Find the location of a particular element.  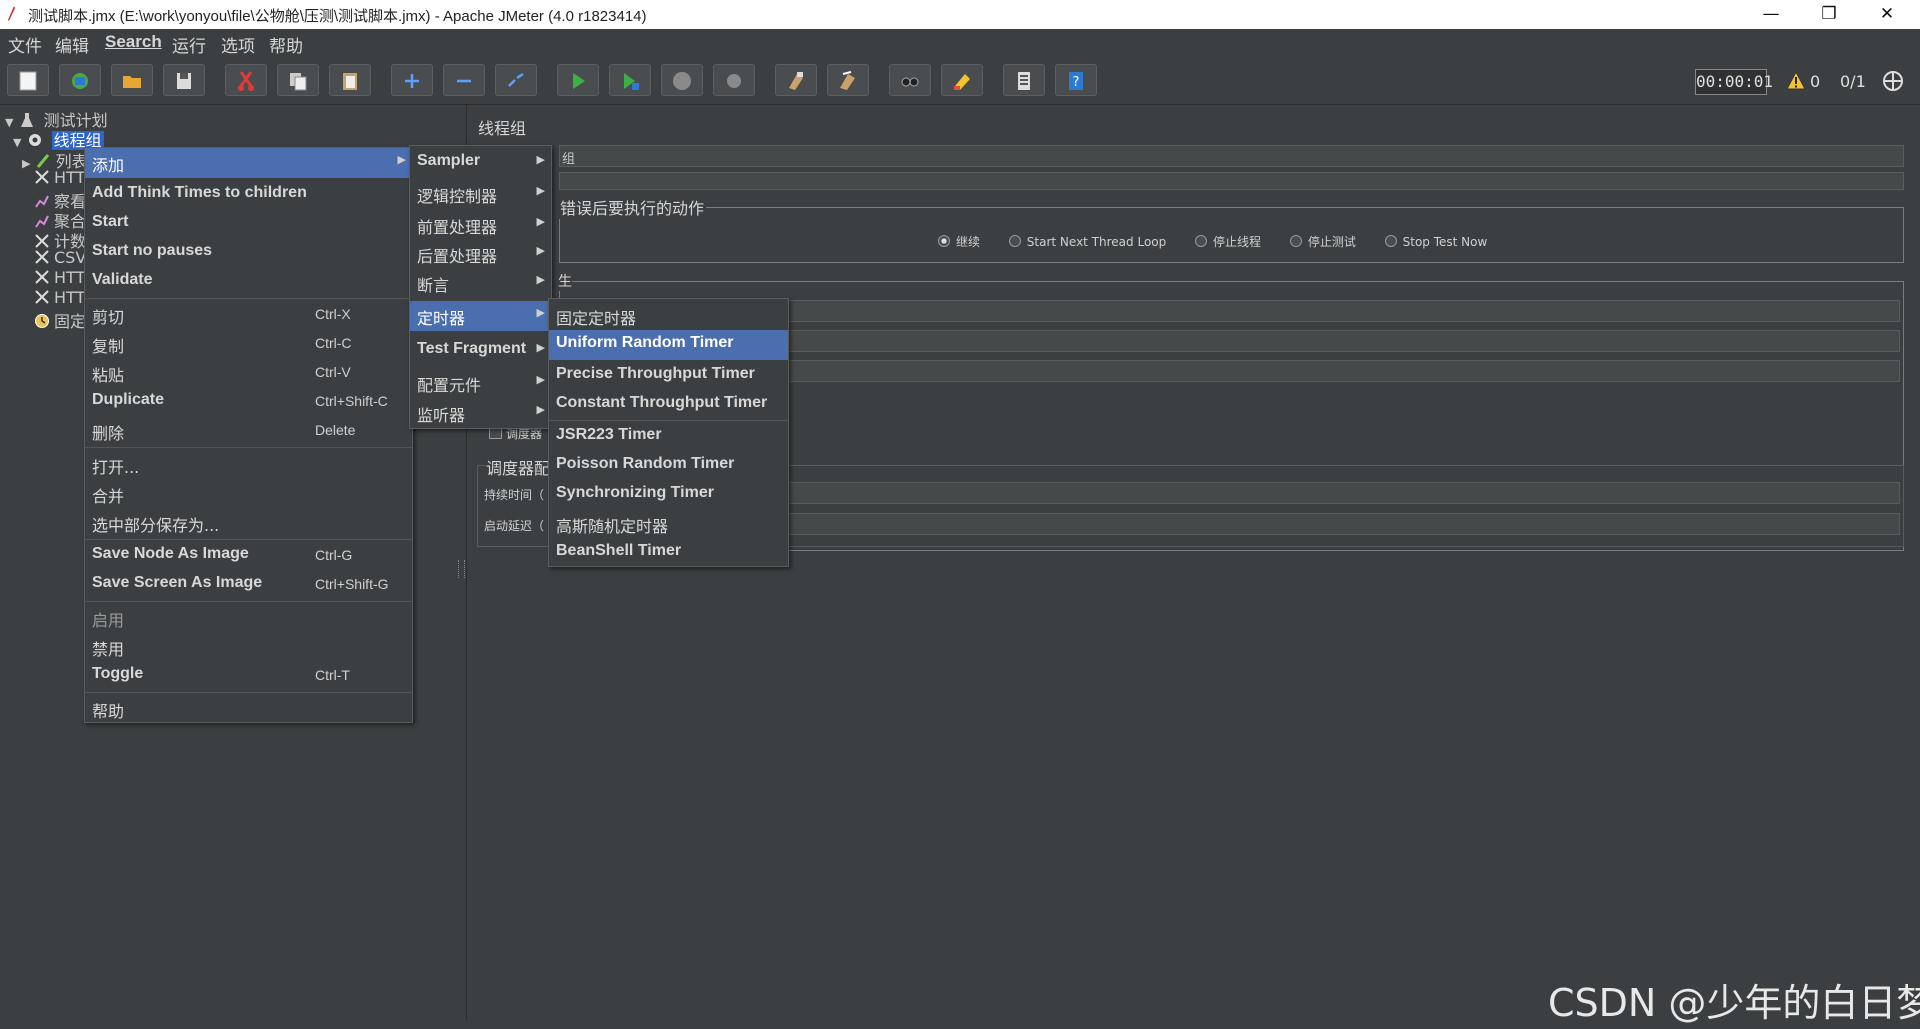

submenu-item-timer: 定时器 ▶ is located at coordinates (480, 316).